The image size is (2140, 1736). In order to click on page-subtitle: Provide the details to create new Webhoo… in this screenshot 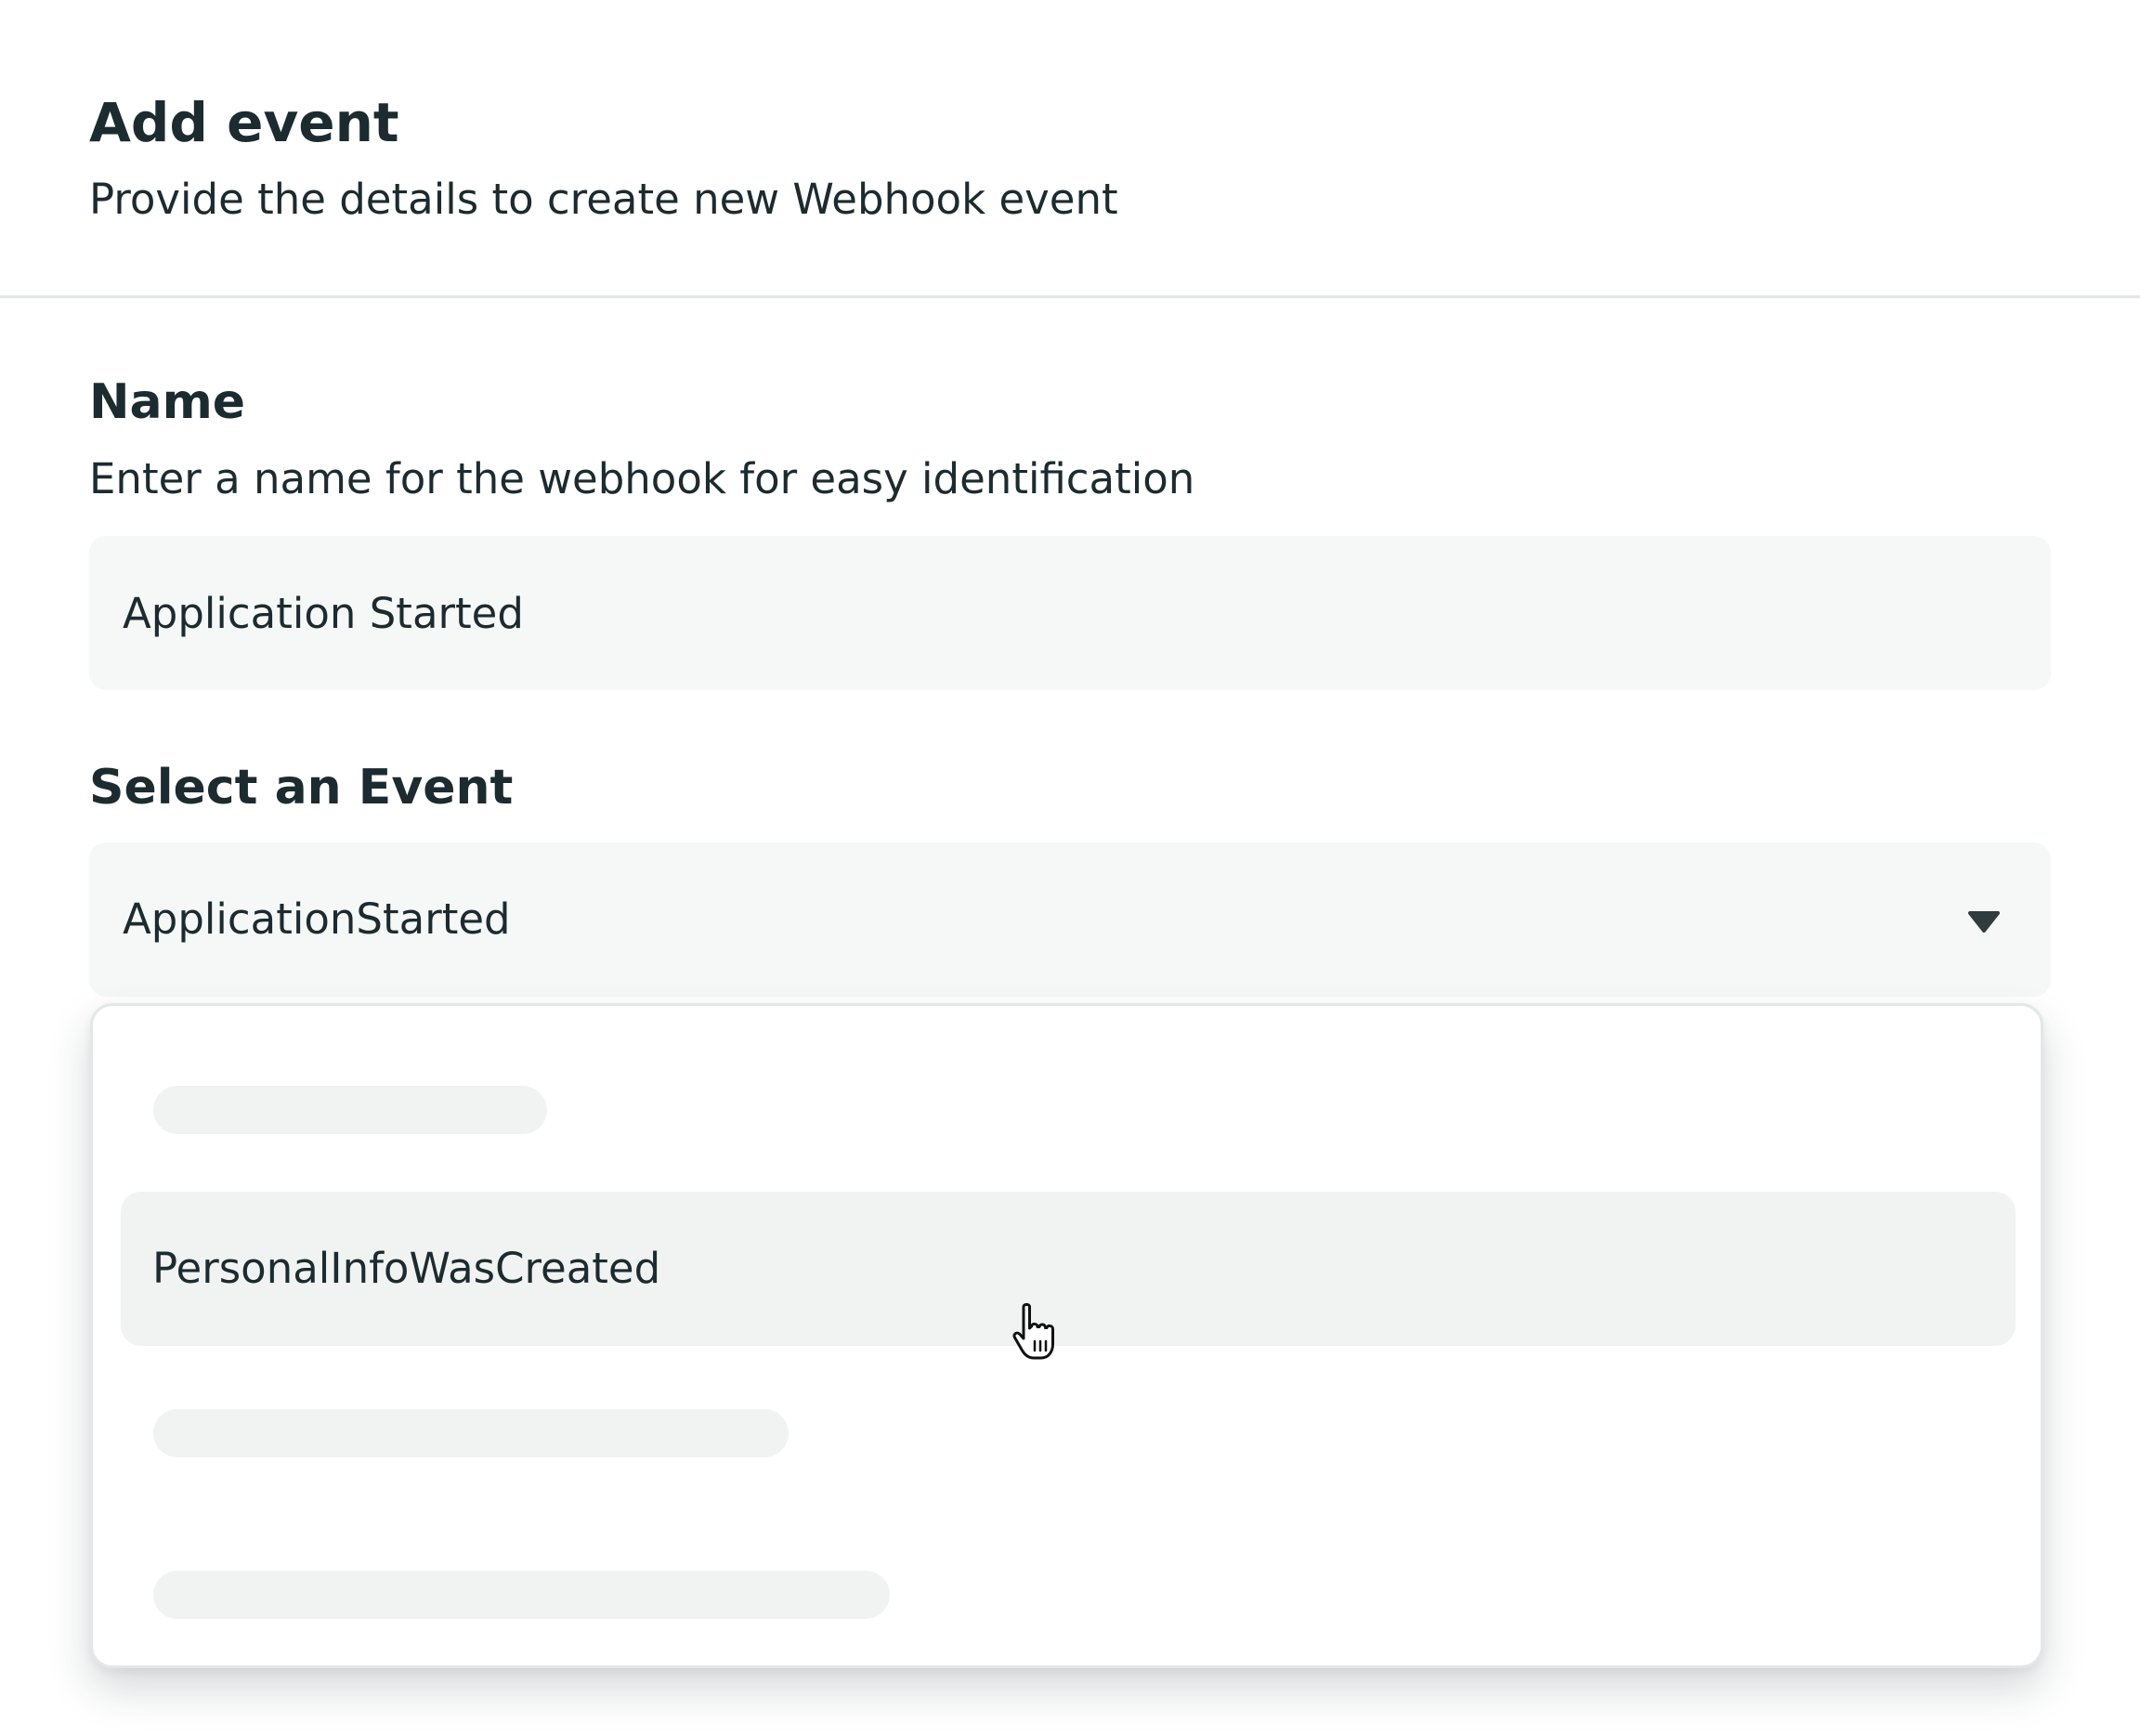, I will do `click(603, 199)`.